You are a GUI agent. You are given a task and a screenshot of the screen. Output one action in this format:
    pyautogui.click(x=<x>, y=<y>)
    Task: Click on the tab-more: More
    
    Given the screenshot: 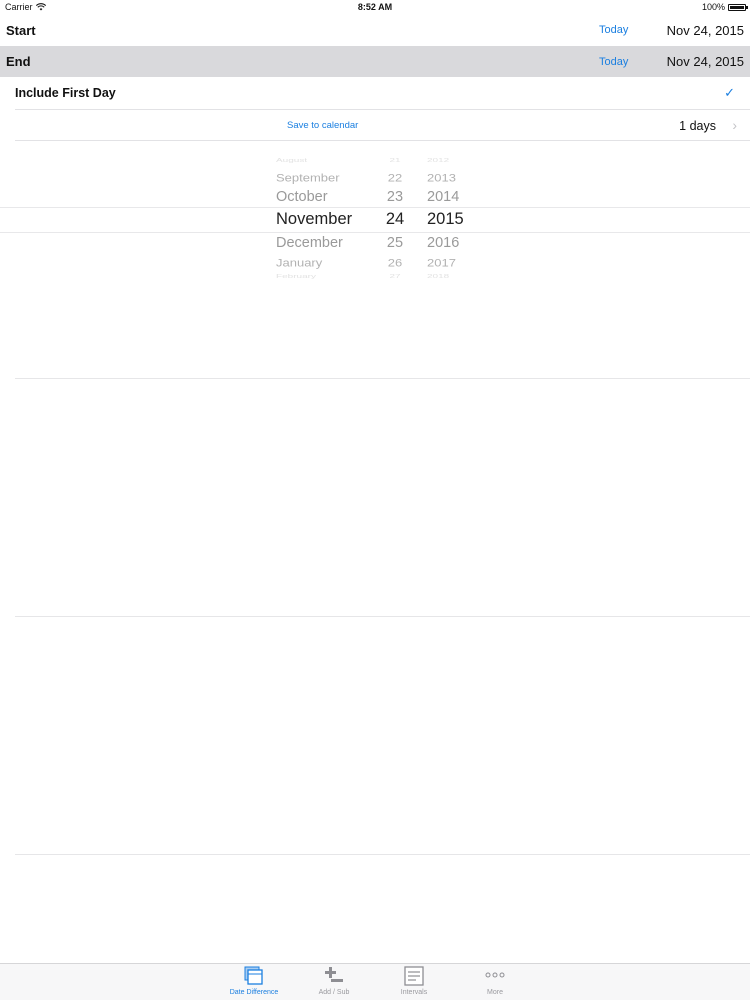 What is the action you would take?
    pyautogui.click(x=495, y=983)
    